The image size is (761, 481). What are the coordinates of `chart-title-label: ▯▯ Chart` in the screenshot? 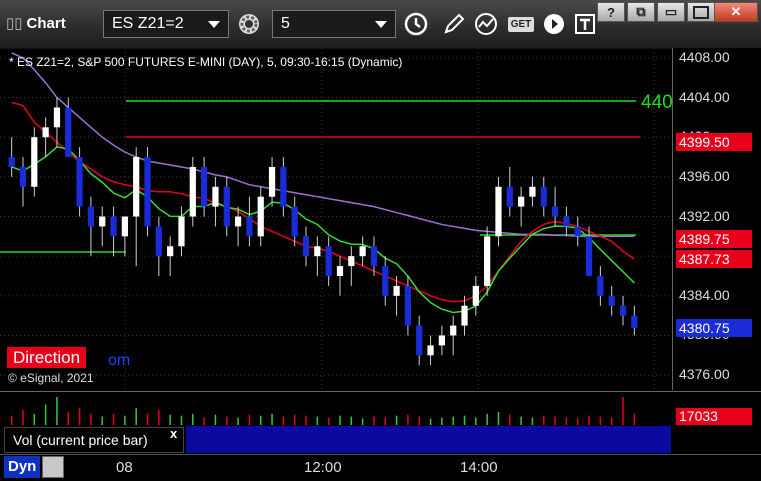 It's located at (36, 23).